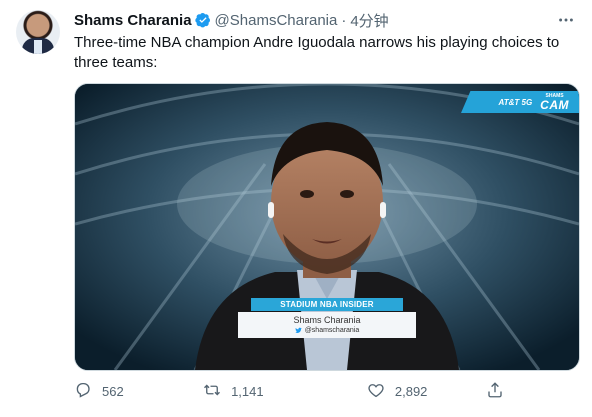 The width and height of the screenshot is (592, 417). What do you see at coordinates (411, 391) in the screenshot?
I see `like-count: 2,892` at bounding box center [411, 391].